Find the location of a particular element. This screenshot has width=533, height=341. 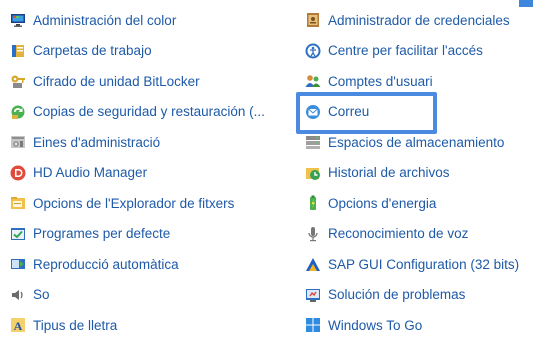

svg-text: A is located at coordinates (18, 326).